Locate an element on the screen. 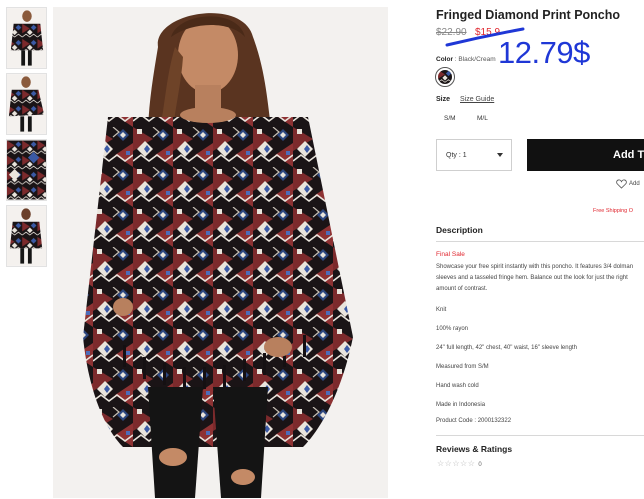  product-title: Fringed Diamond Print Poncho is located at coordinates (528, 15).